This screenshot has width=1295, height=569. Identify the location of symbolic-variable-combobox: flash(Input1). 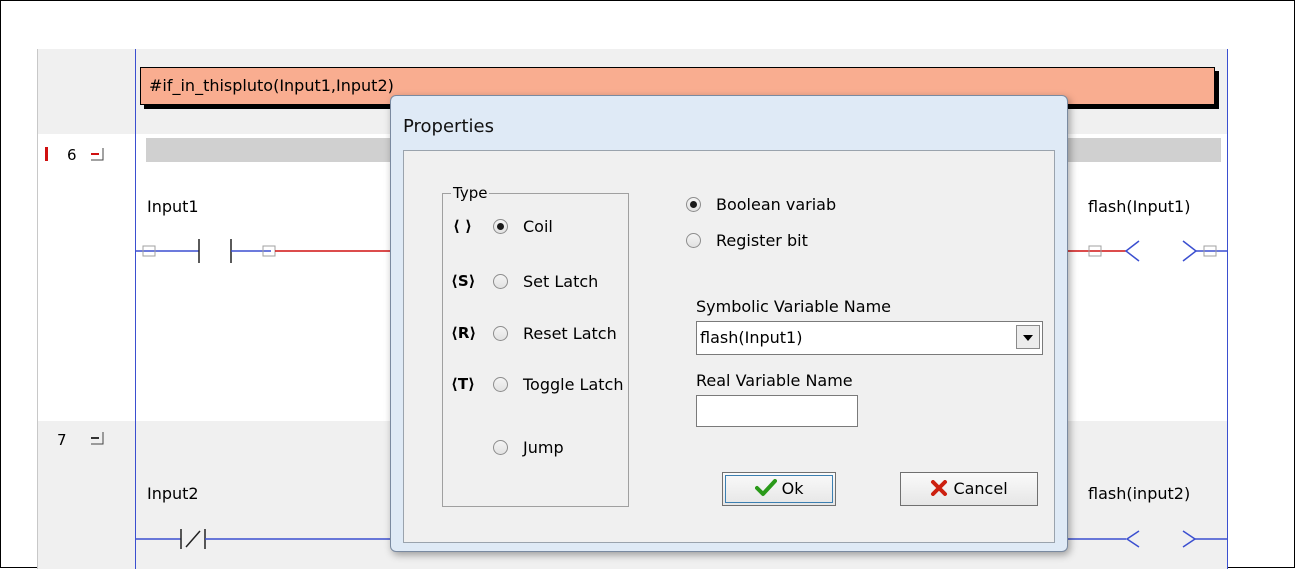
(869, 338).